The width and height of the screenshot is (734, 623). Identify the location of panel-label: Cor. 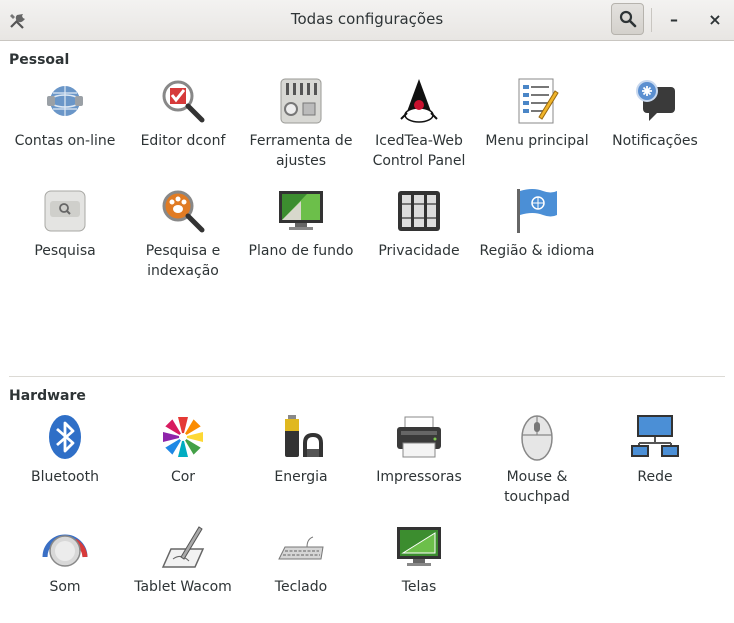
(183, 477).